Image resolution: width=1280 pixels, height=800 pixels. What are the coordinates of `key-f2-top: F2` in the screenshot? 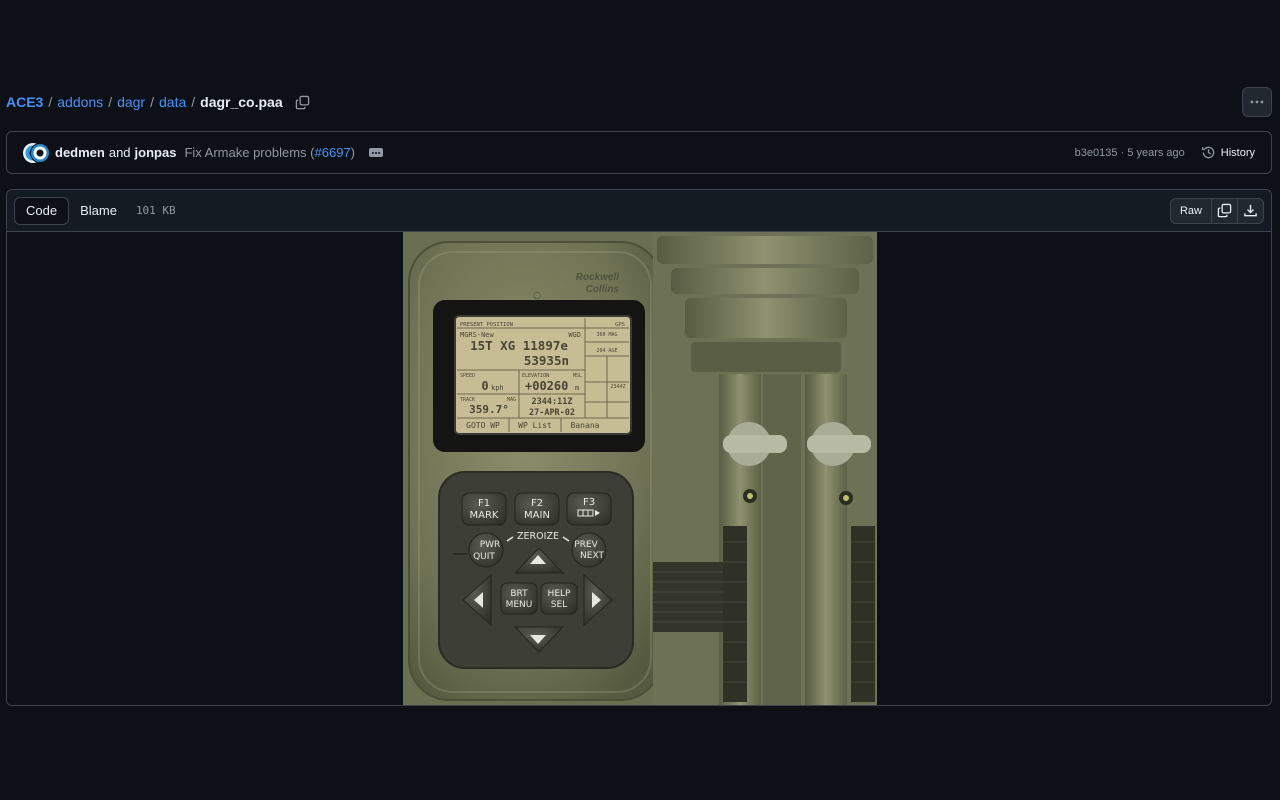 It's located at (537, 503).